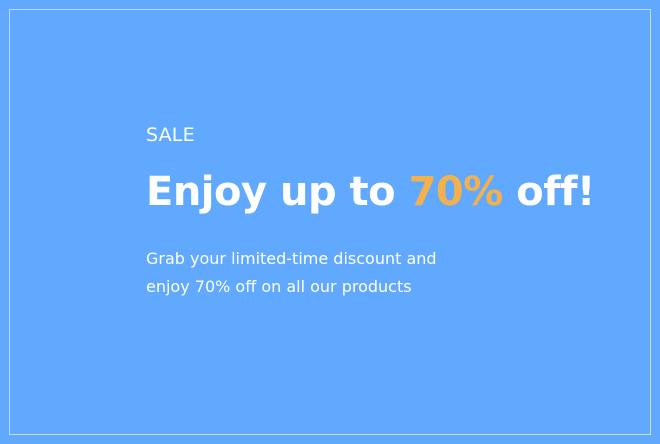  I want to click on headline-text-end: off!, so click(548, 192).